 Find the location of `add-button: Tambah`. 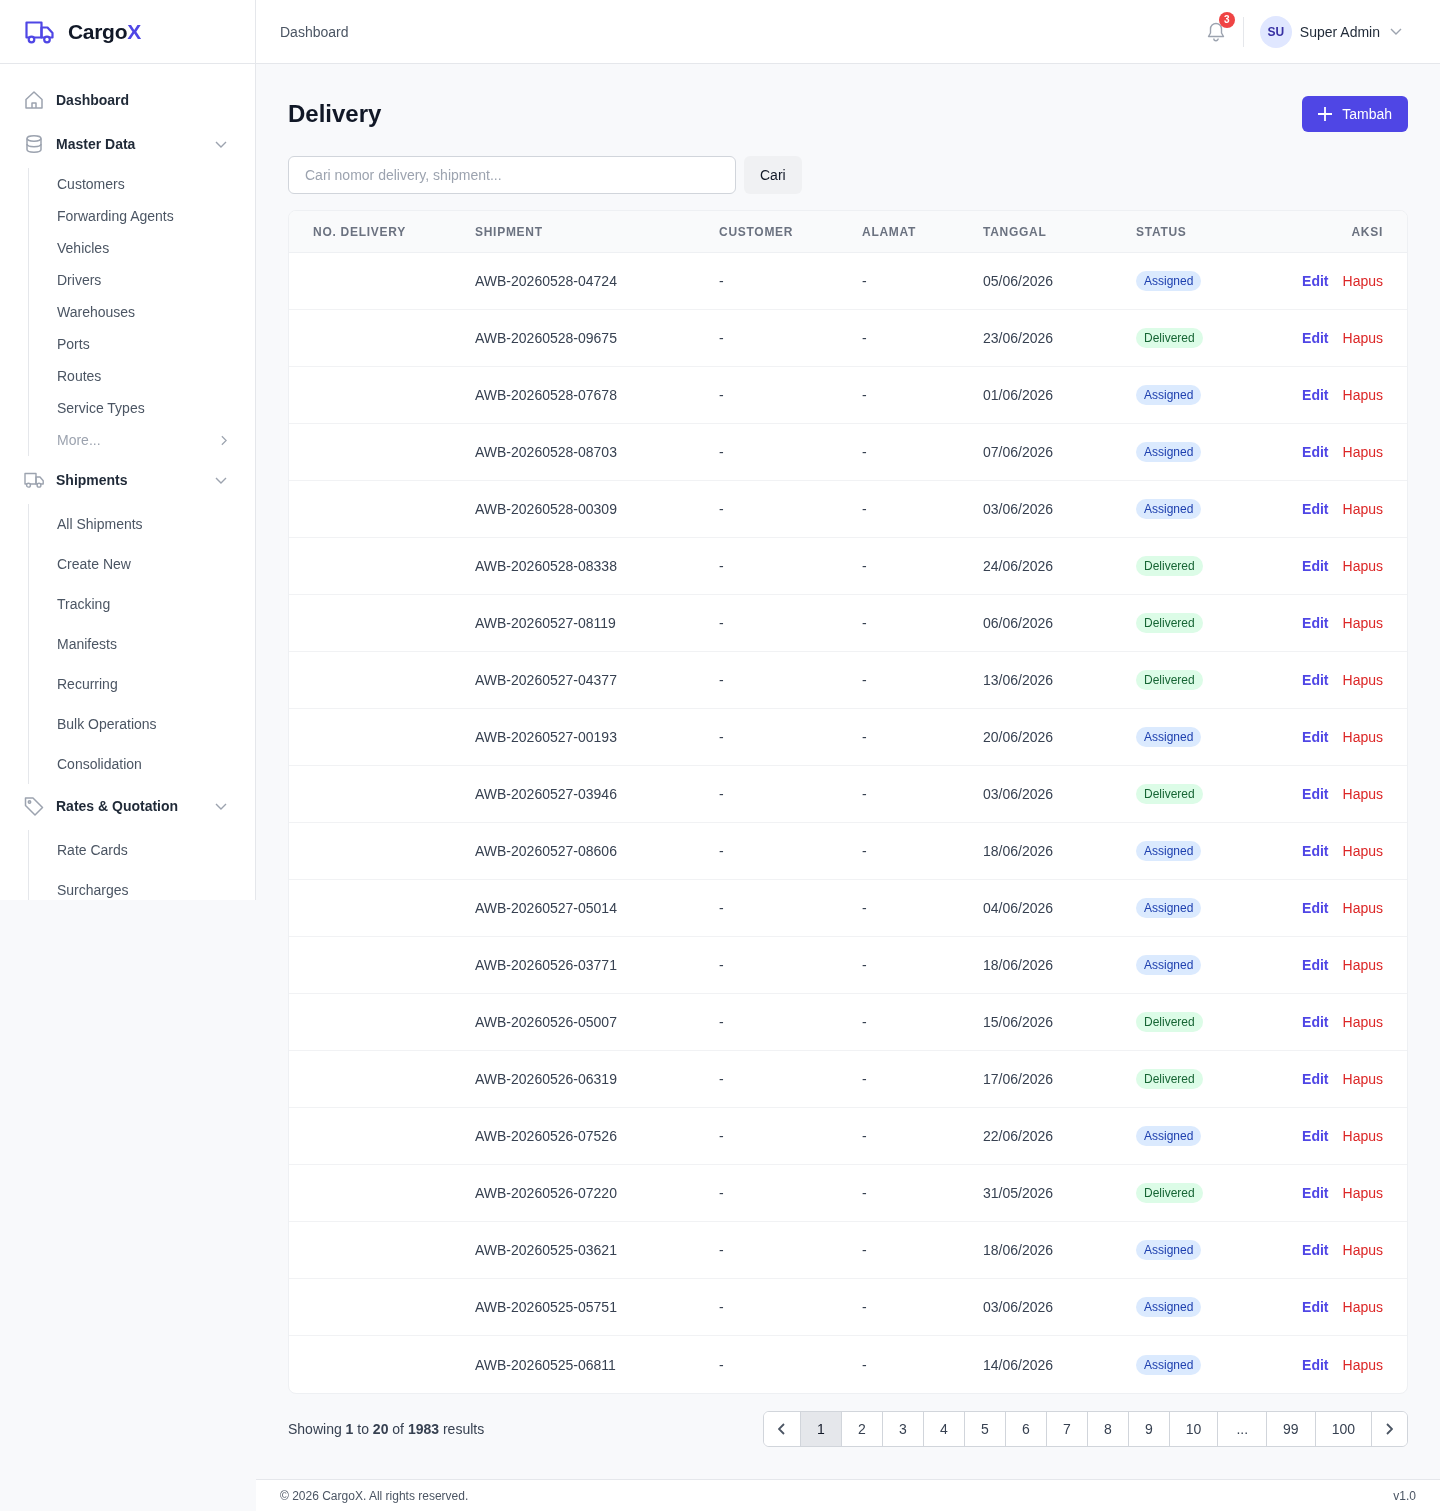

add-button: Tambah is located at coordinates (1355, 114).